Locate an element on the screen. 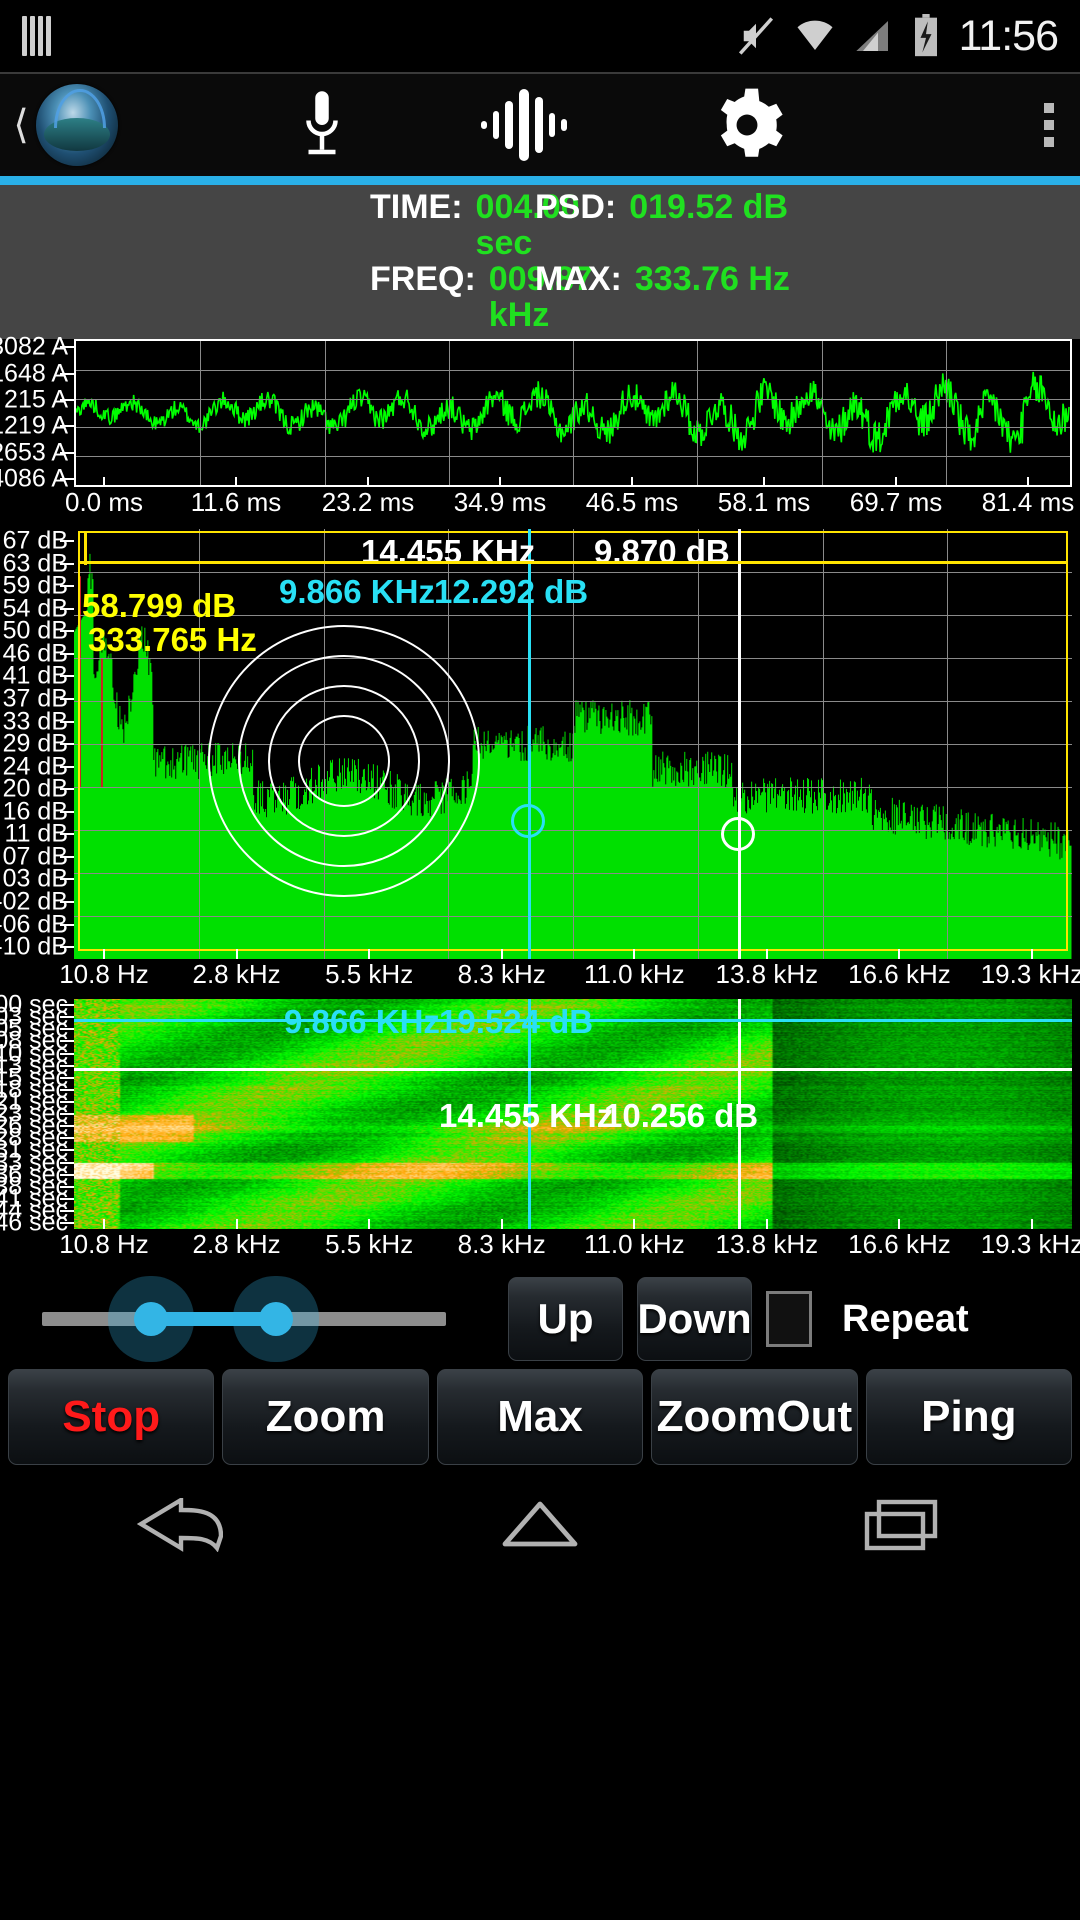 This screenshot has height=1920, width=1080. zoom-button: Zoom is located at coordinates (325, 1417).